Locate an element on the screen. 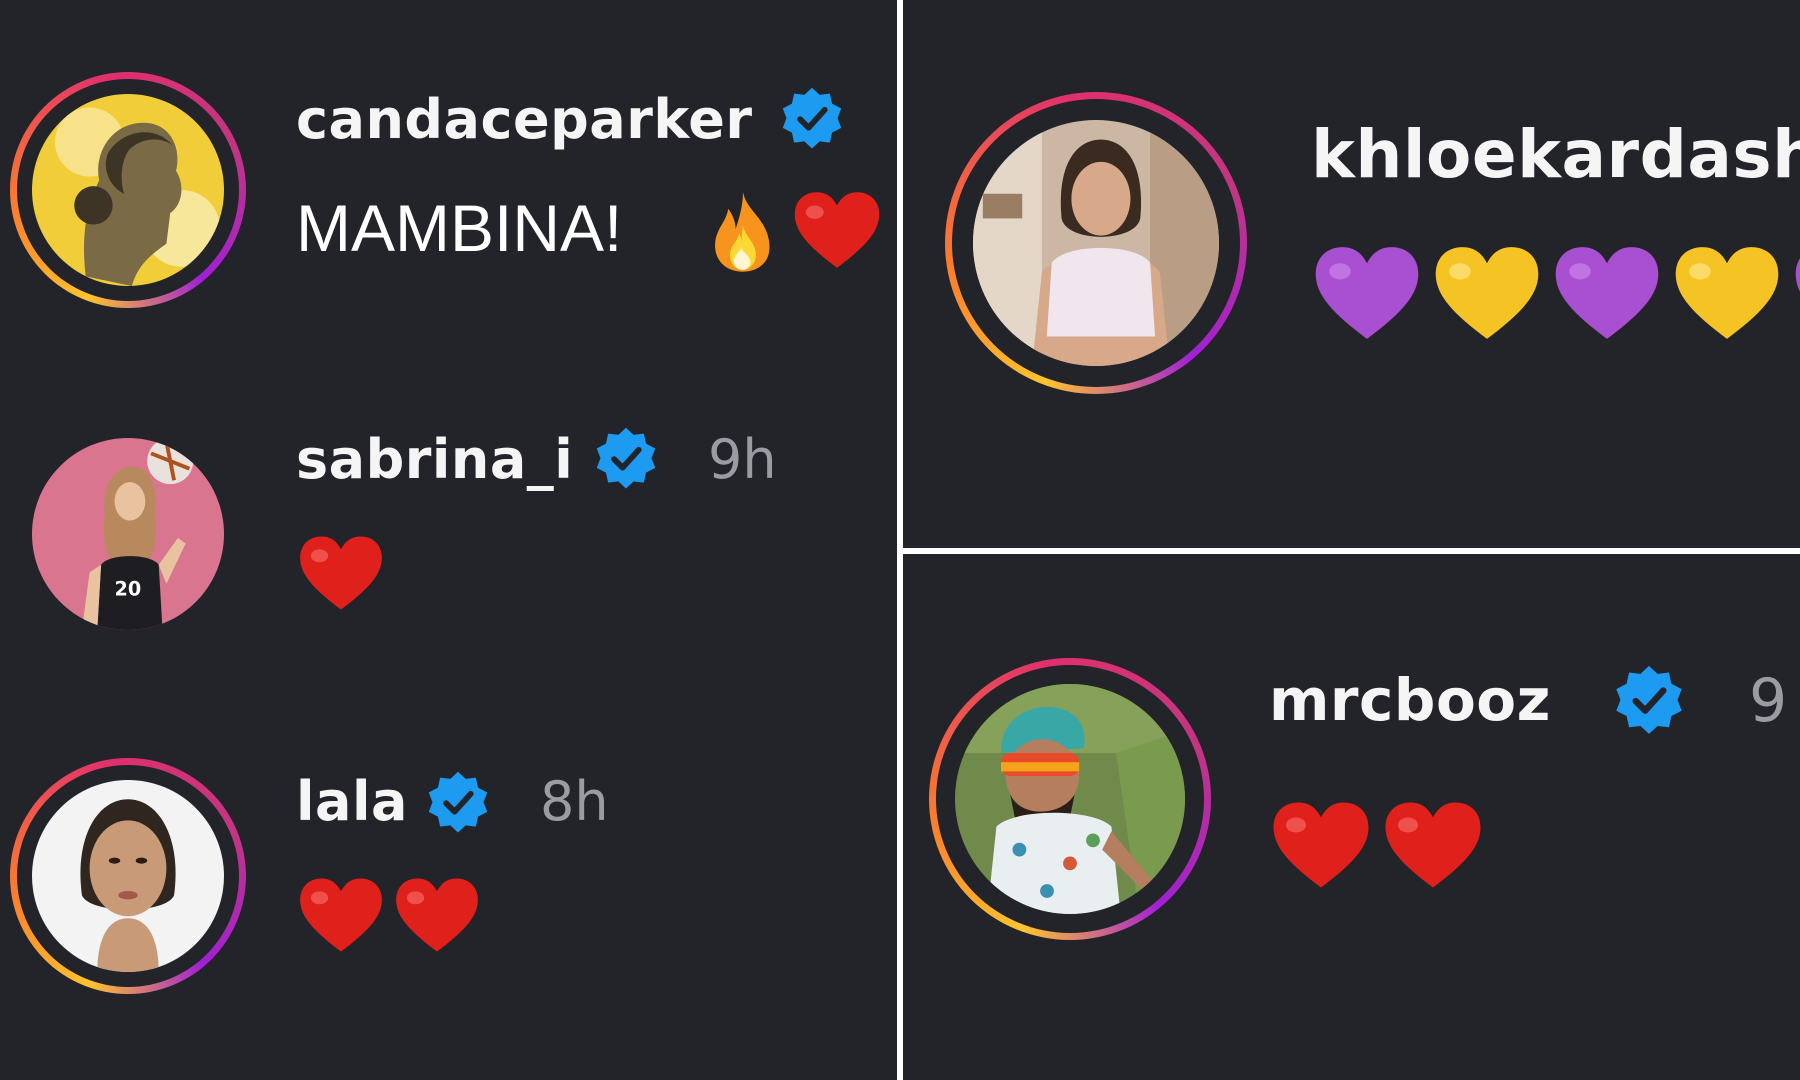 Image resolution: width=1800 pixels, height=1080 pixels. comment-sabrina-i: 20 sabrina_i 9h is located at coordinates (448, 530).